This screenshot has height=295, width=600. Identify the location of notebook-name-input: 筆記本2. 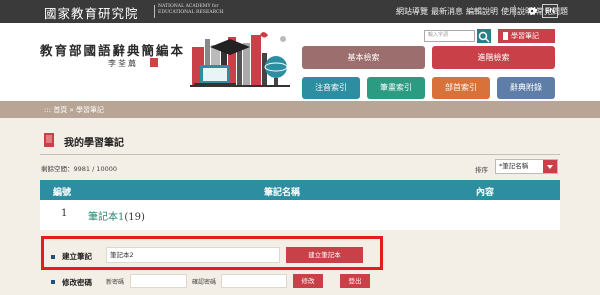
(193, 255).